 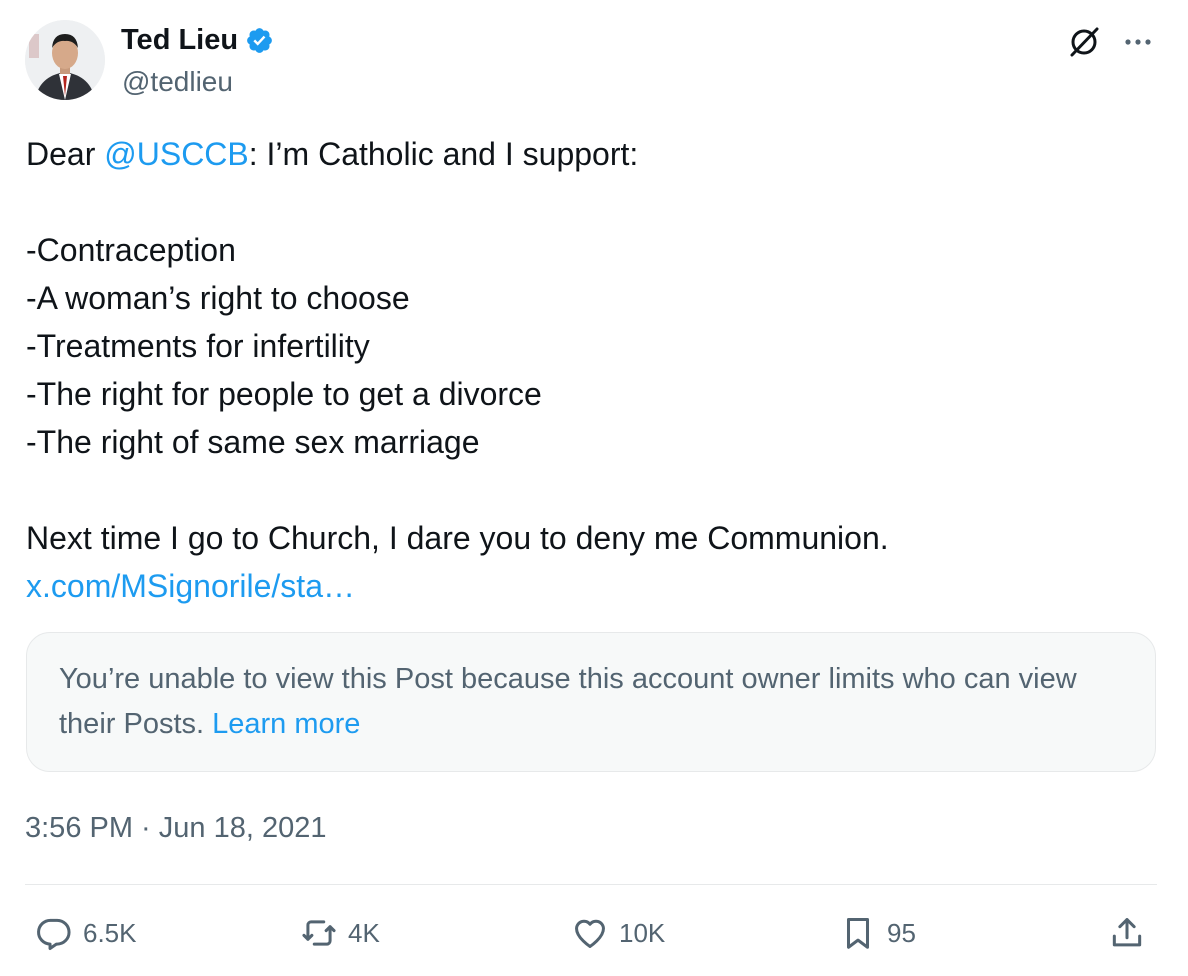 What do you see at coordinates (286, 724) in the screenshot?
I see `learn-more-link: Learn more` at bounding box center [286, 724].